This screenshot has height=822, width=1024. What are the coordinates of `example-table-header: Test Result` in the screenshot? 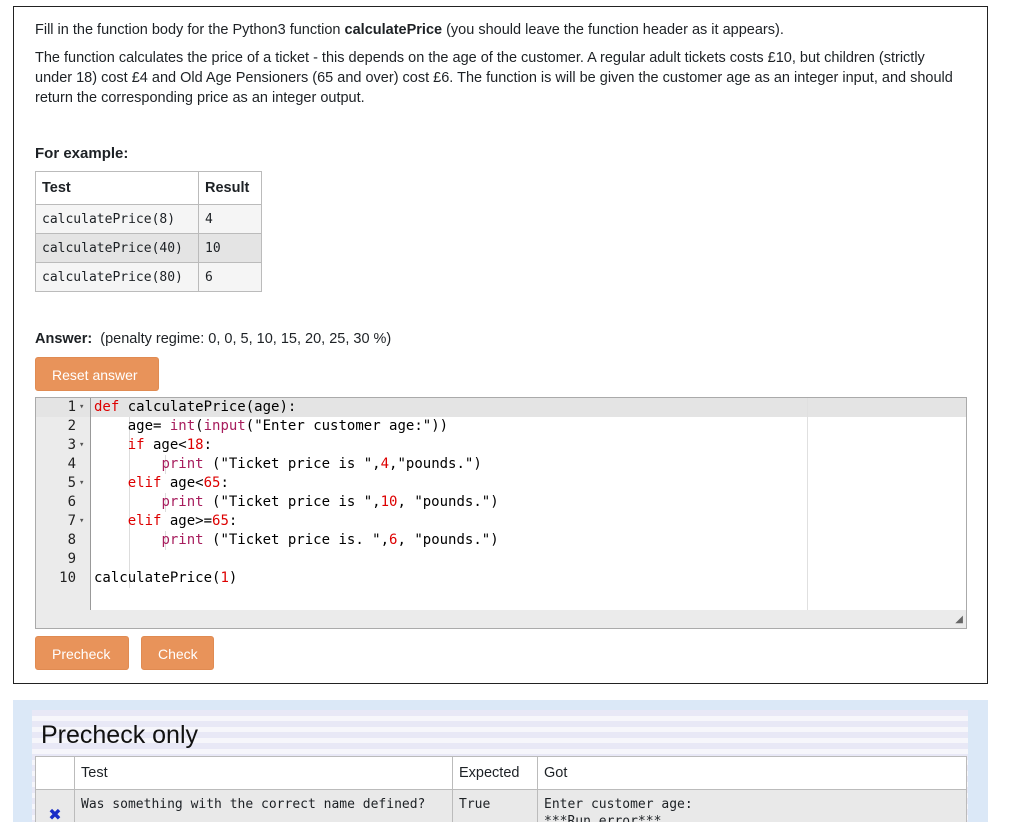 It's located at (148, 188).